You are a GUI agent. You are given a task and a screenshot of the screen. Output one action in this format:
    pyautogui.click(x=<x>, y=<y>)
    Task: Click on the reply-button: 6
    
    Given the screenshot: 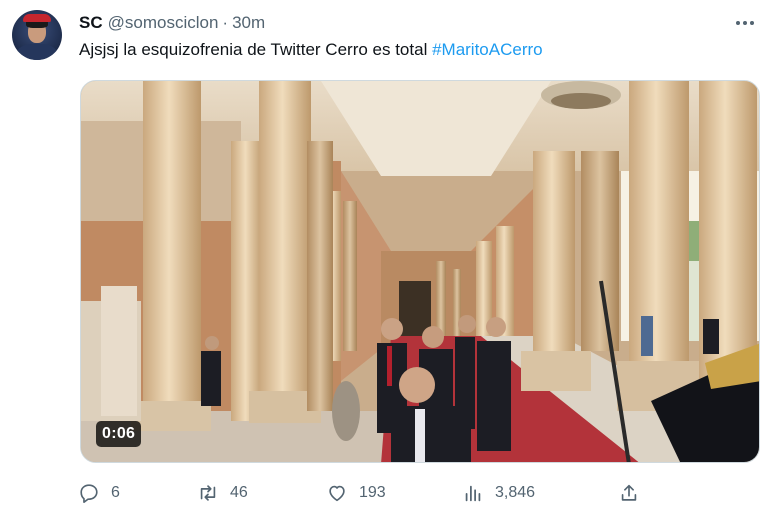 What is the action you would take?
    pyautogui.click(x=99, y=493)
    